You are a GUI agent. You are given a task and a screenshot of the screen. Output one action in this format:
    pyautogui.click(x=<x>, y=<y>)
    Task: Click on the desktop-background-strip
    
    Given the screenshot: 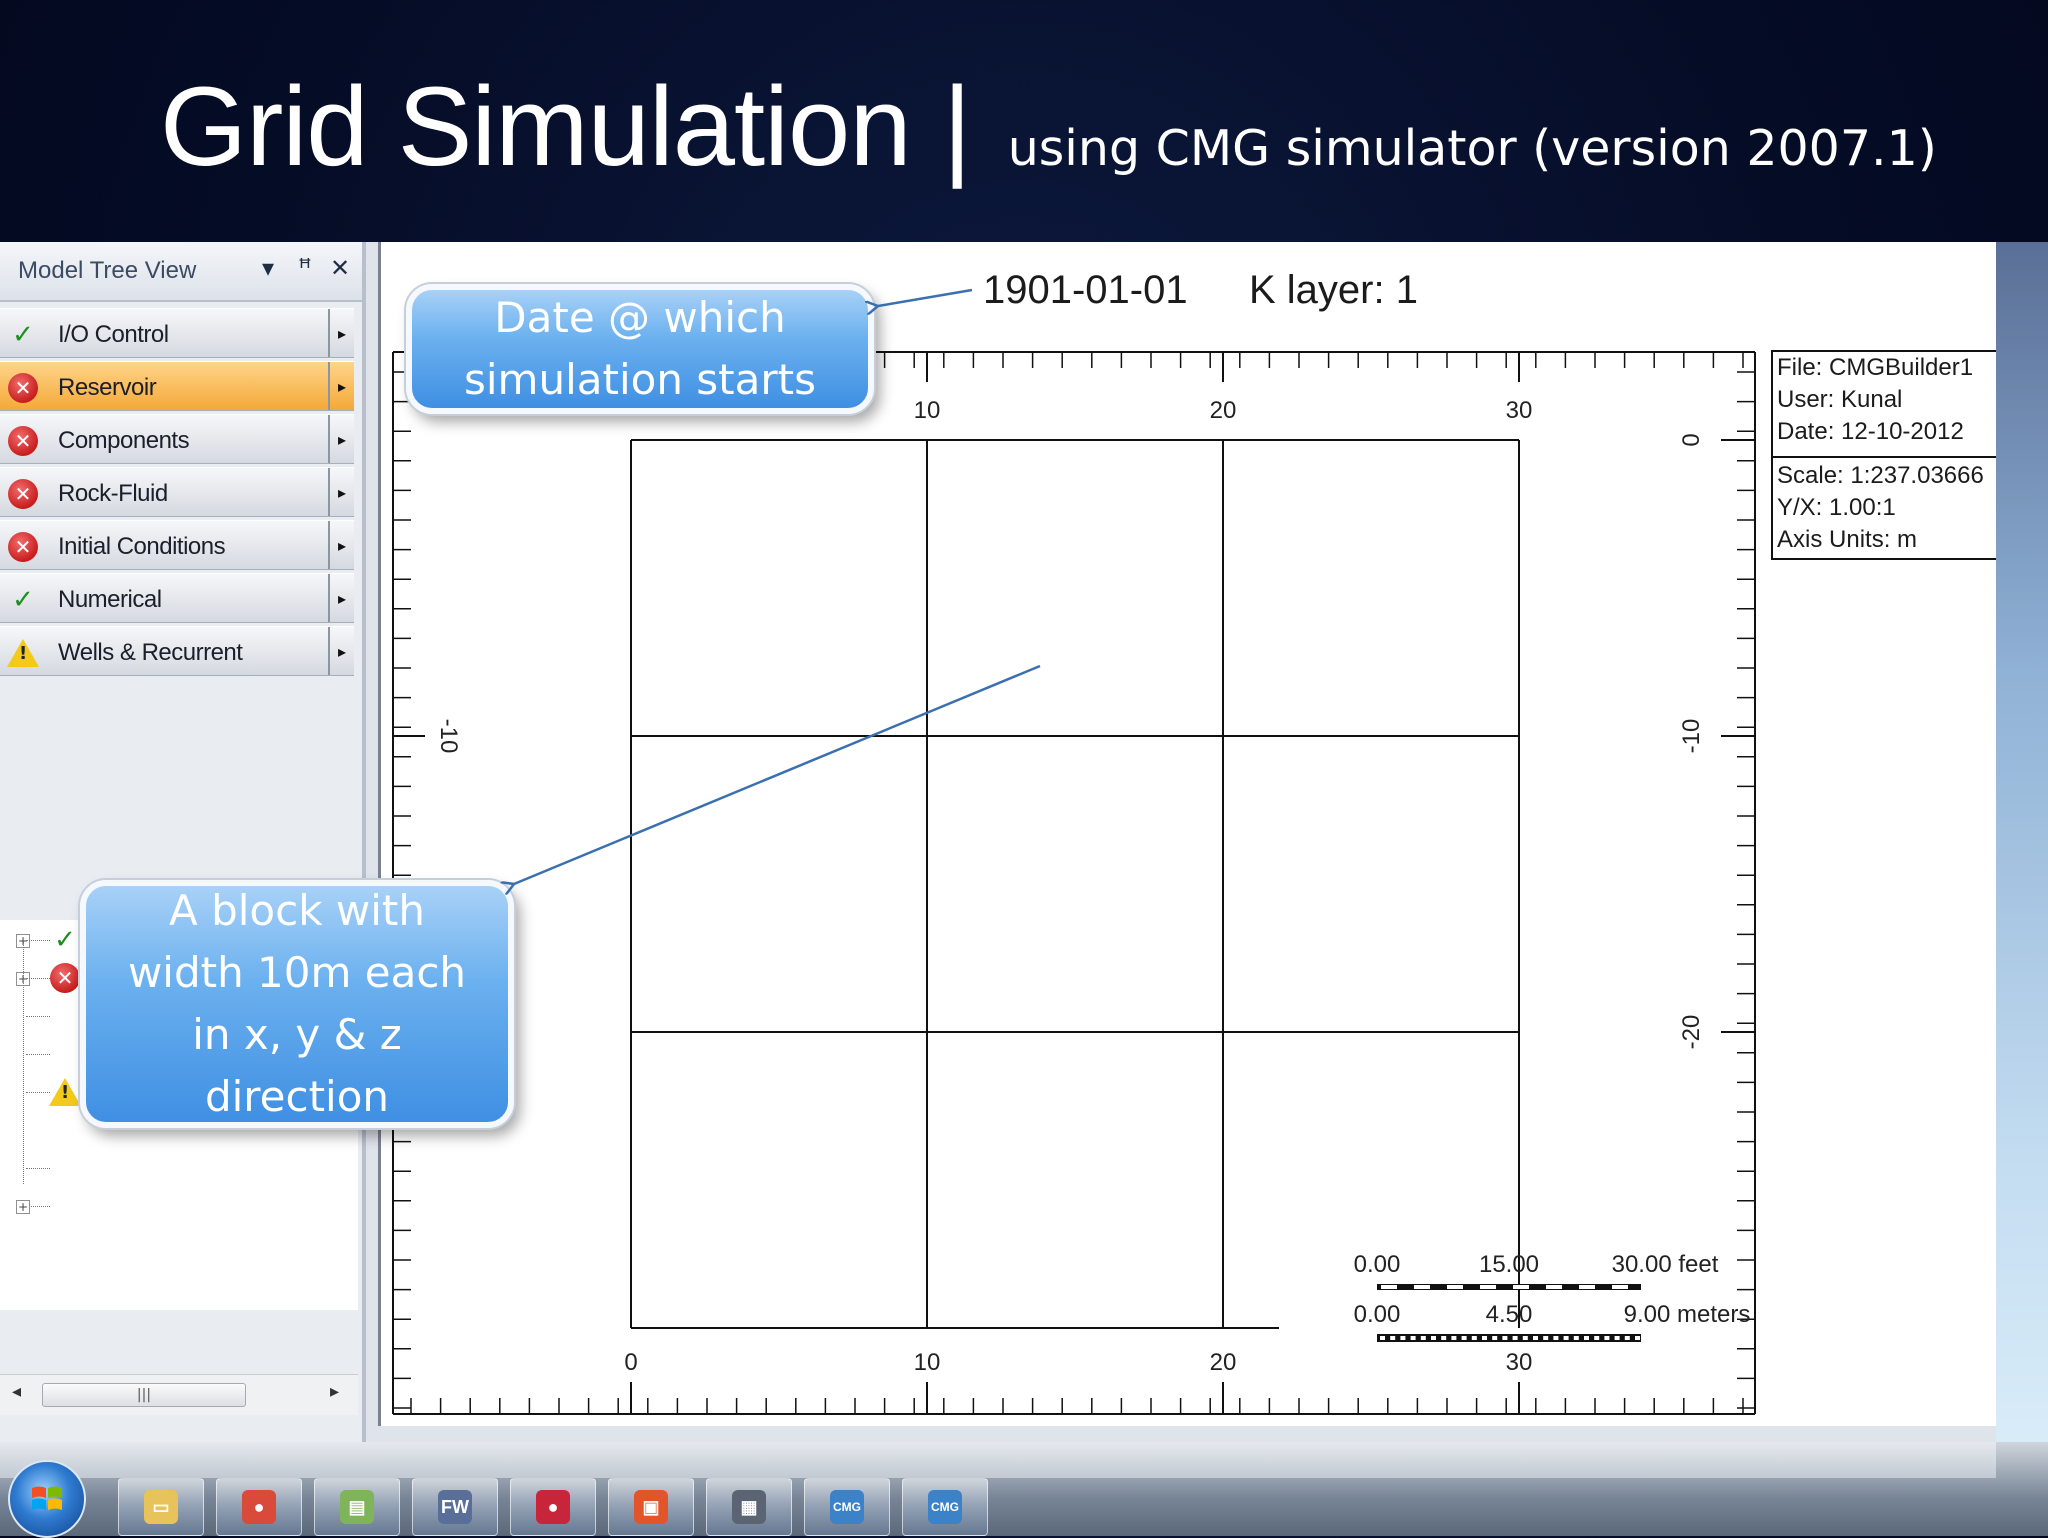 What is the action you would take?
    pyautogui.click(x=2022, y=860)
    